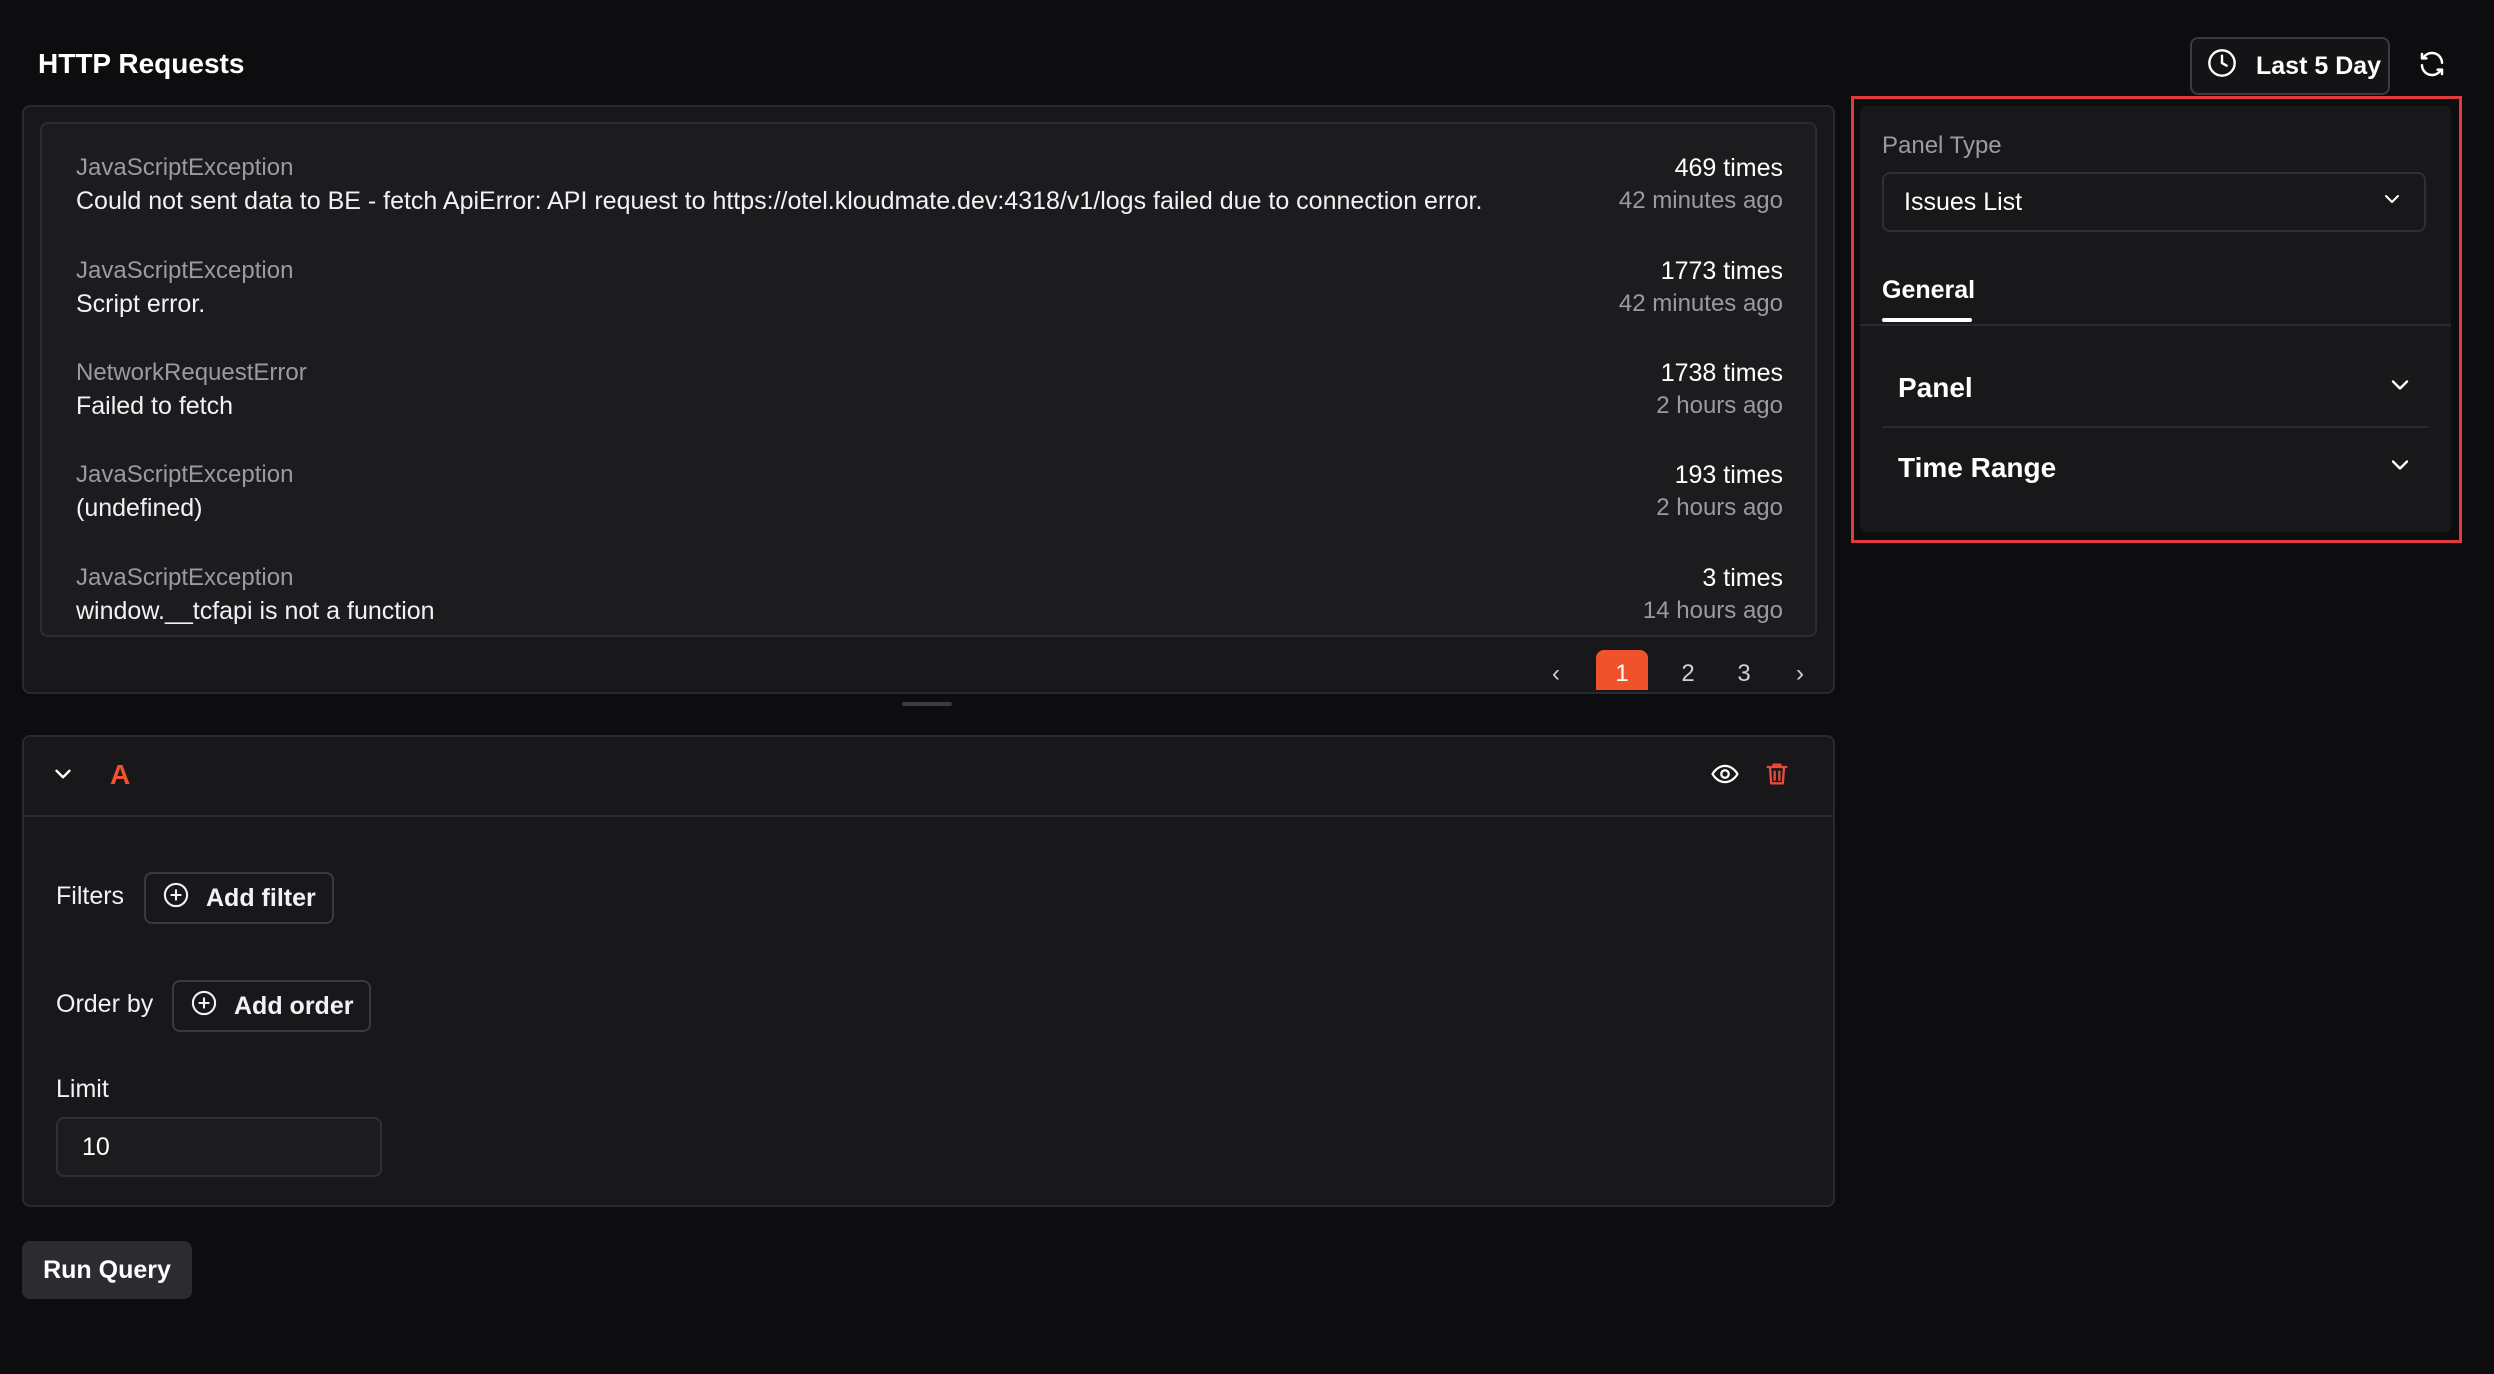 The height and width of the screenshot is (1374, 2494). What do you see at coordinates (1742, 578) in the screenshot?
I see `issue-count: 3 times` at bounding box center [1742, 578].